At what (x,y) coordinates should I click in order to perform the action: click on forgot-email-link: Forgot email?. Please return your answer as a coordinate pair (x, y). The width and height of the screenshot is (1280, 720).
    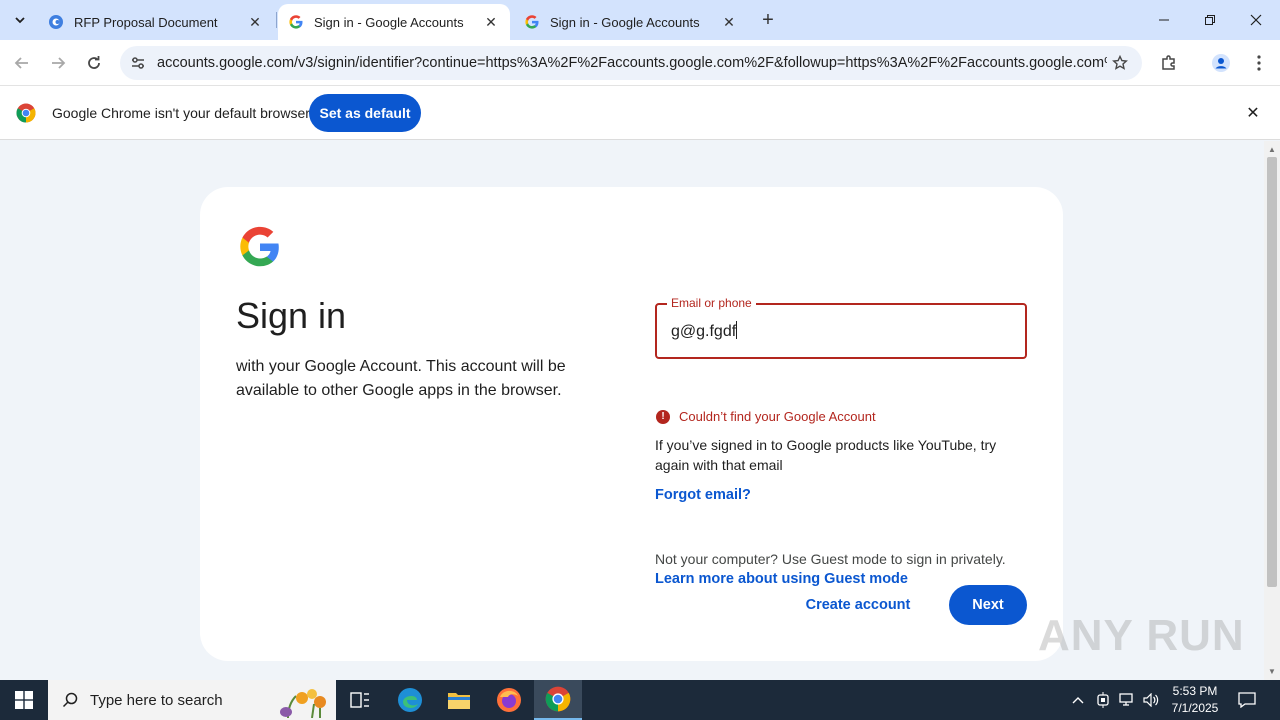
    Looking at the image, I should click on (703, 495).